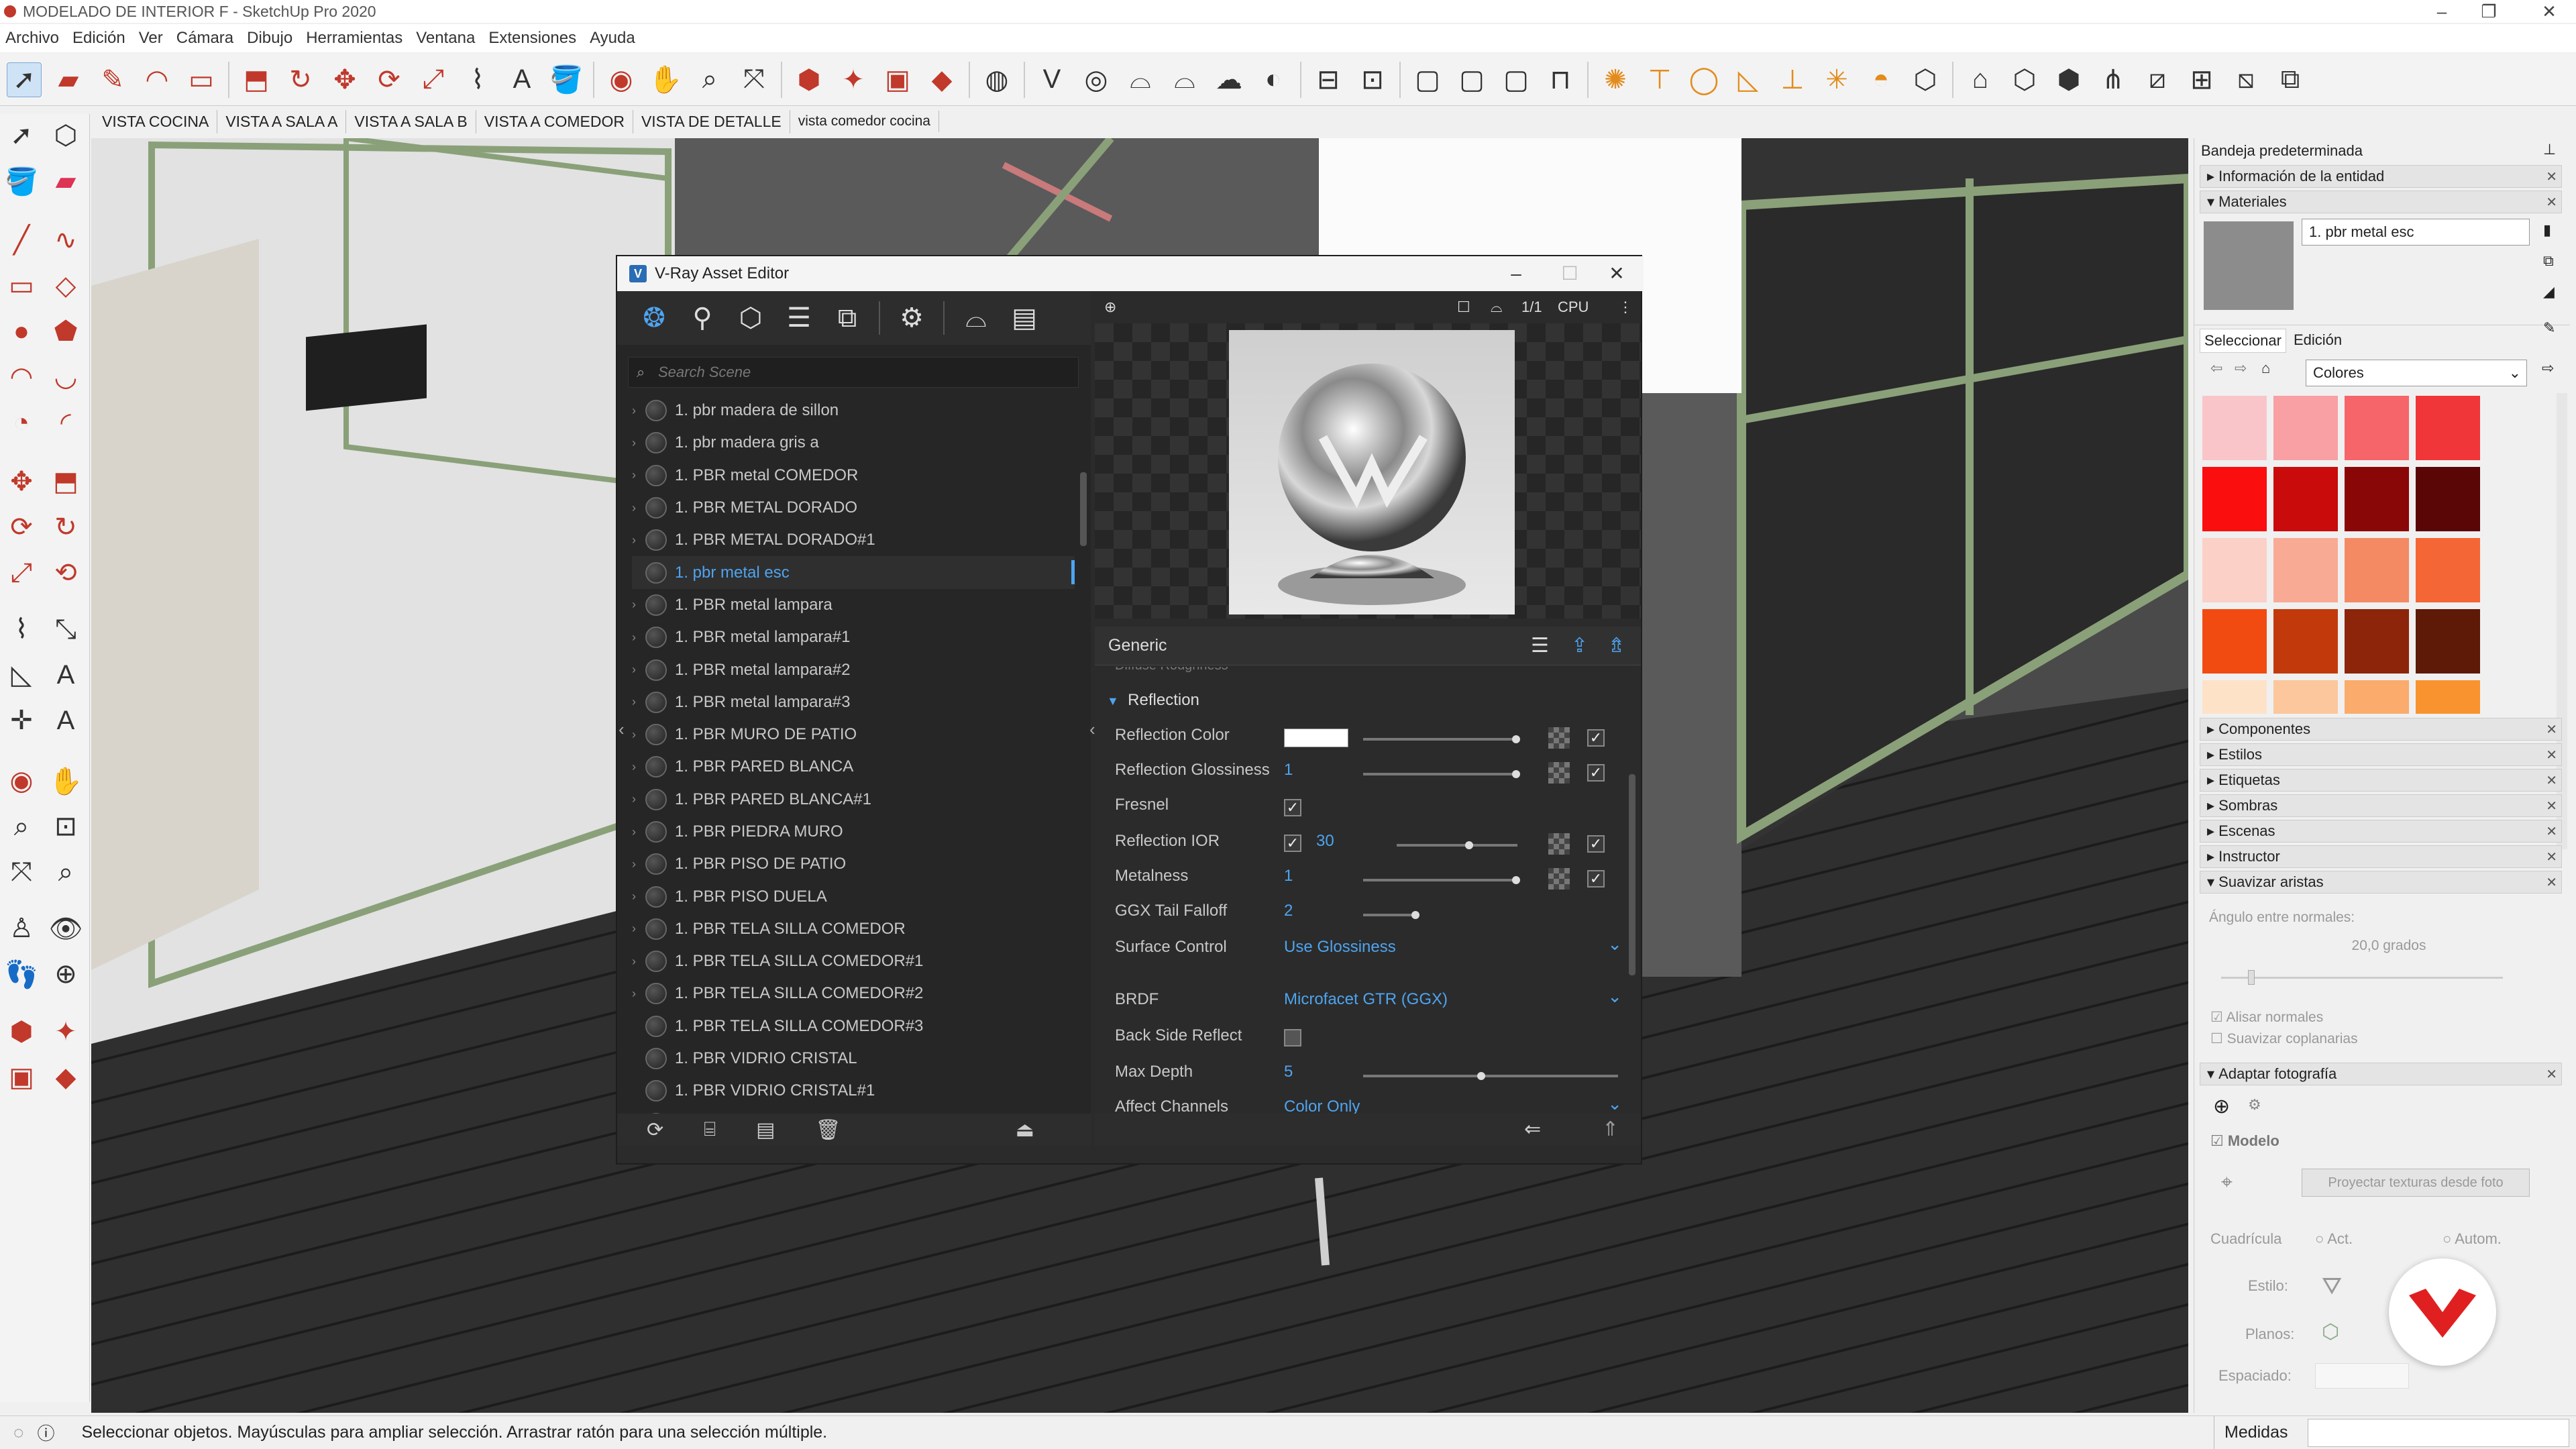 The height and width of the screenshot is (1449, 2576). Describe the element at coordinates (201, 79) in the screenshot. I see `rectangle-tool-icon: ▭` at that location.